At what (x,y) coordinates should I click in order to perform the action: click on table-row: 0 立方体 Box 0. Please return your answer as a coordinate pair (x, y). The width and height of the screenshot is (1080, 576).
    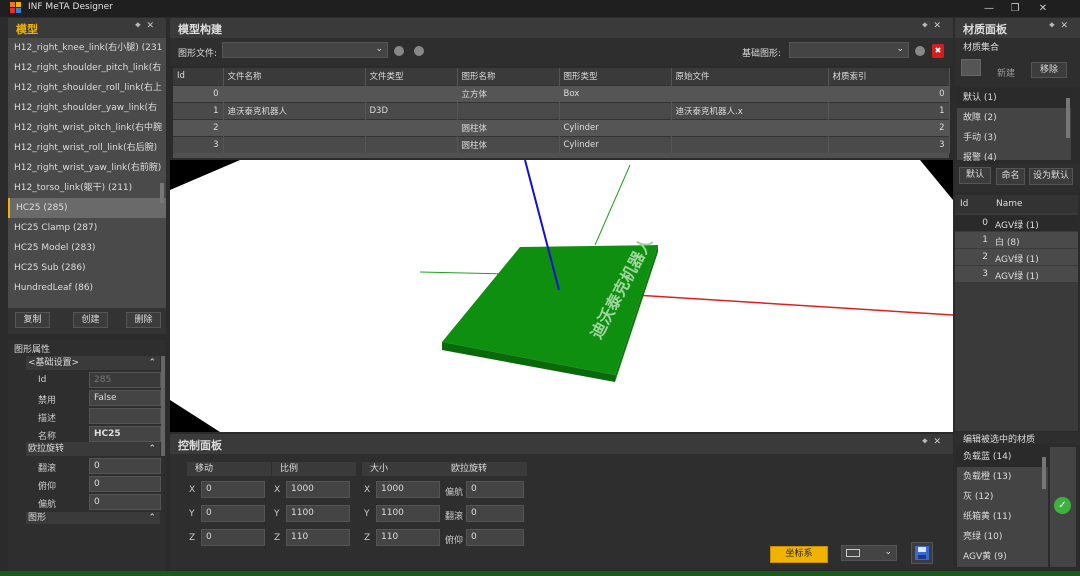
    Looking at the image, I should click on (561, 93).